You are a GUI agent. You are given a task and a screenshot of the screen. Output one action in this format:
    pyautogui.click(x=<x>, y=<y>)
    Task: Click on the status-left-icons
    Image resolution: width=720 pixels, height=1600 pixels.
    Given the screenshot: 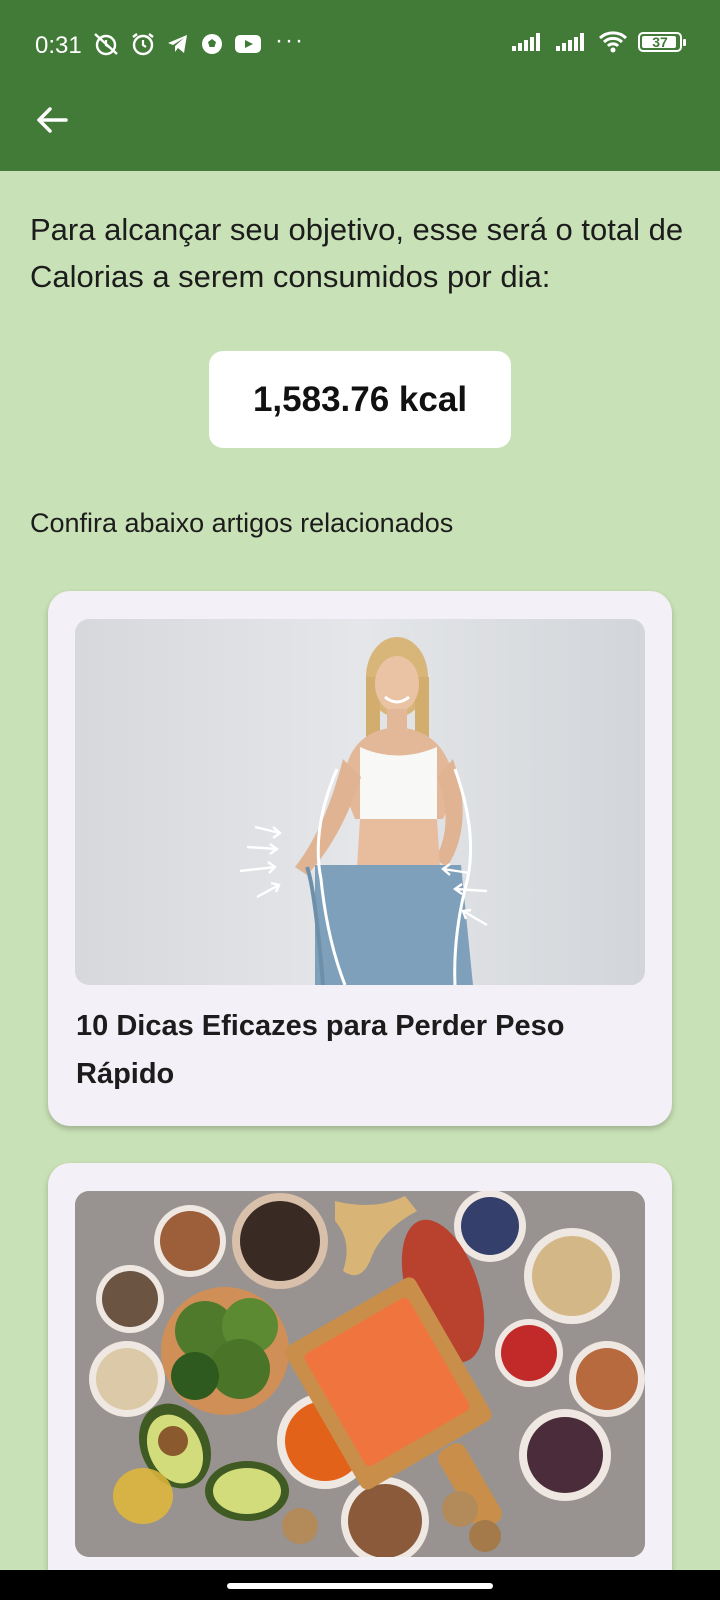 What is the action you would take?
    pyautogui.click(x=177, y=44)
    